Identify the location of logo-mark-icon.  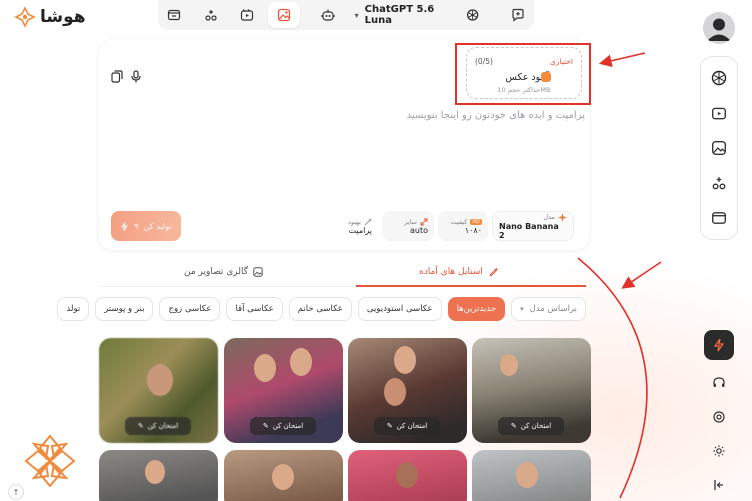
(25, 17).